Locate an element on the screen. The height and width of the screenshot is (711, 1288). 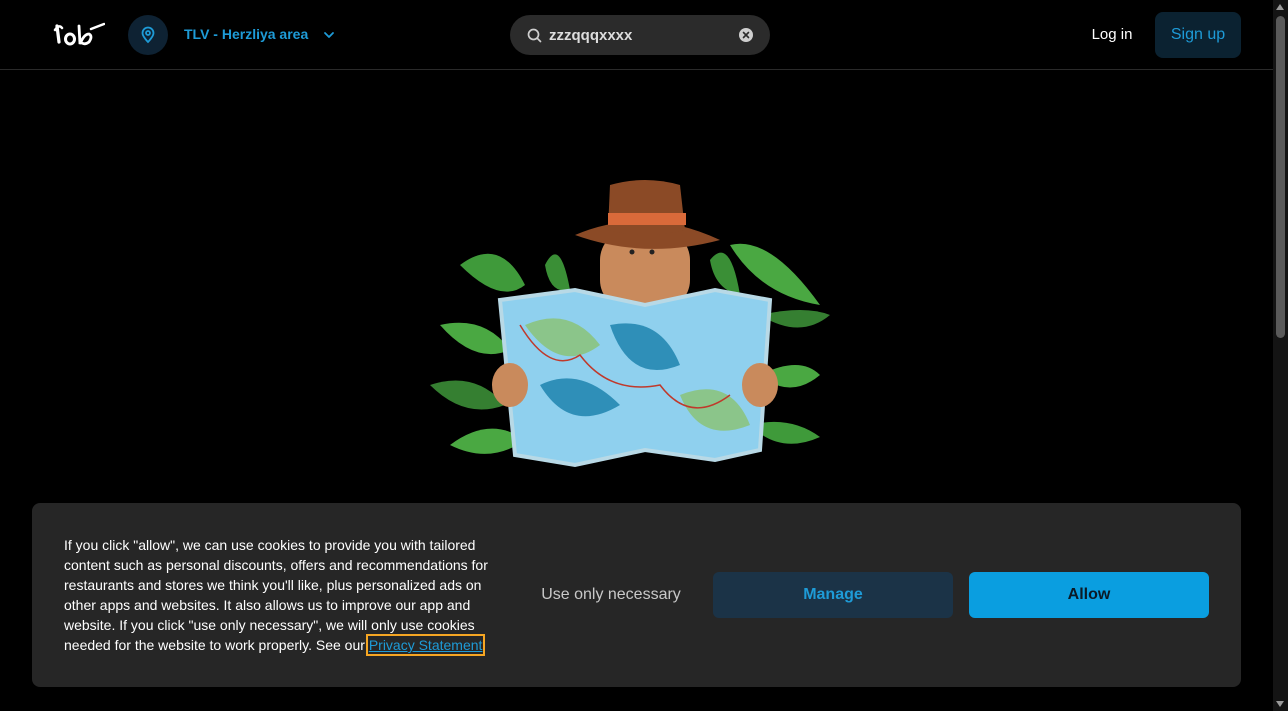
login-button: Log in is located at coordinates (1112, 35).